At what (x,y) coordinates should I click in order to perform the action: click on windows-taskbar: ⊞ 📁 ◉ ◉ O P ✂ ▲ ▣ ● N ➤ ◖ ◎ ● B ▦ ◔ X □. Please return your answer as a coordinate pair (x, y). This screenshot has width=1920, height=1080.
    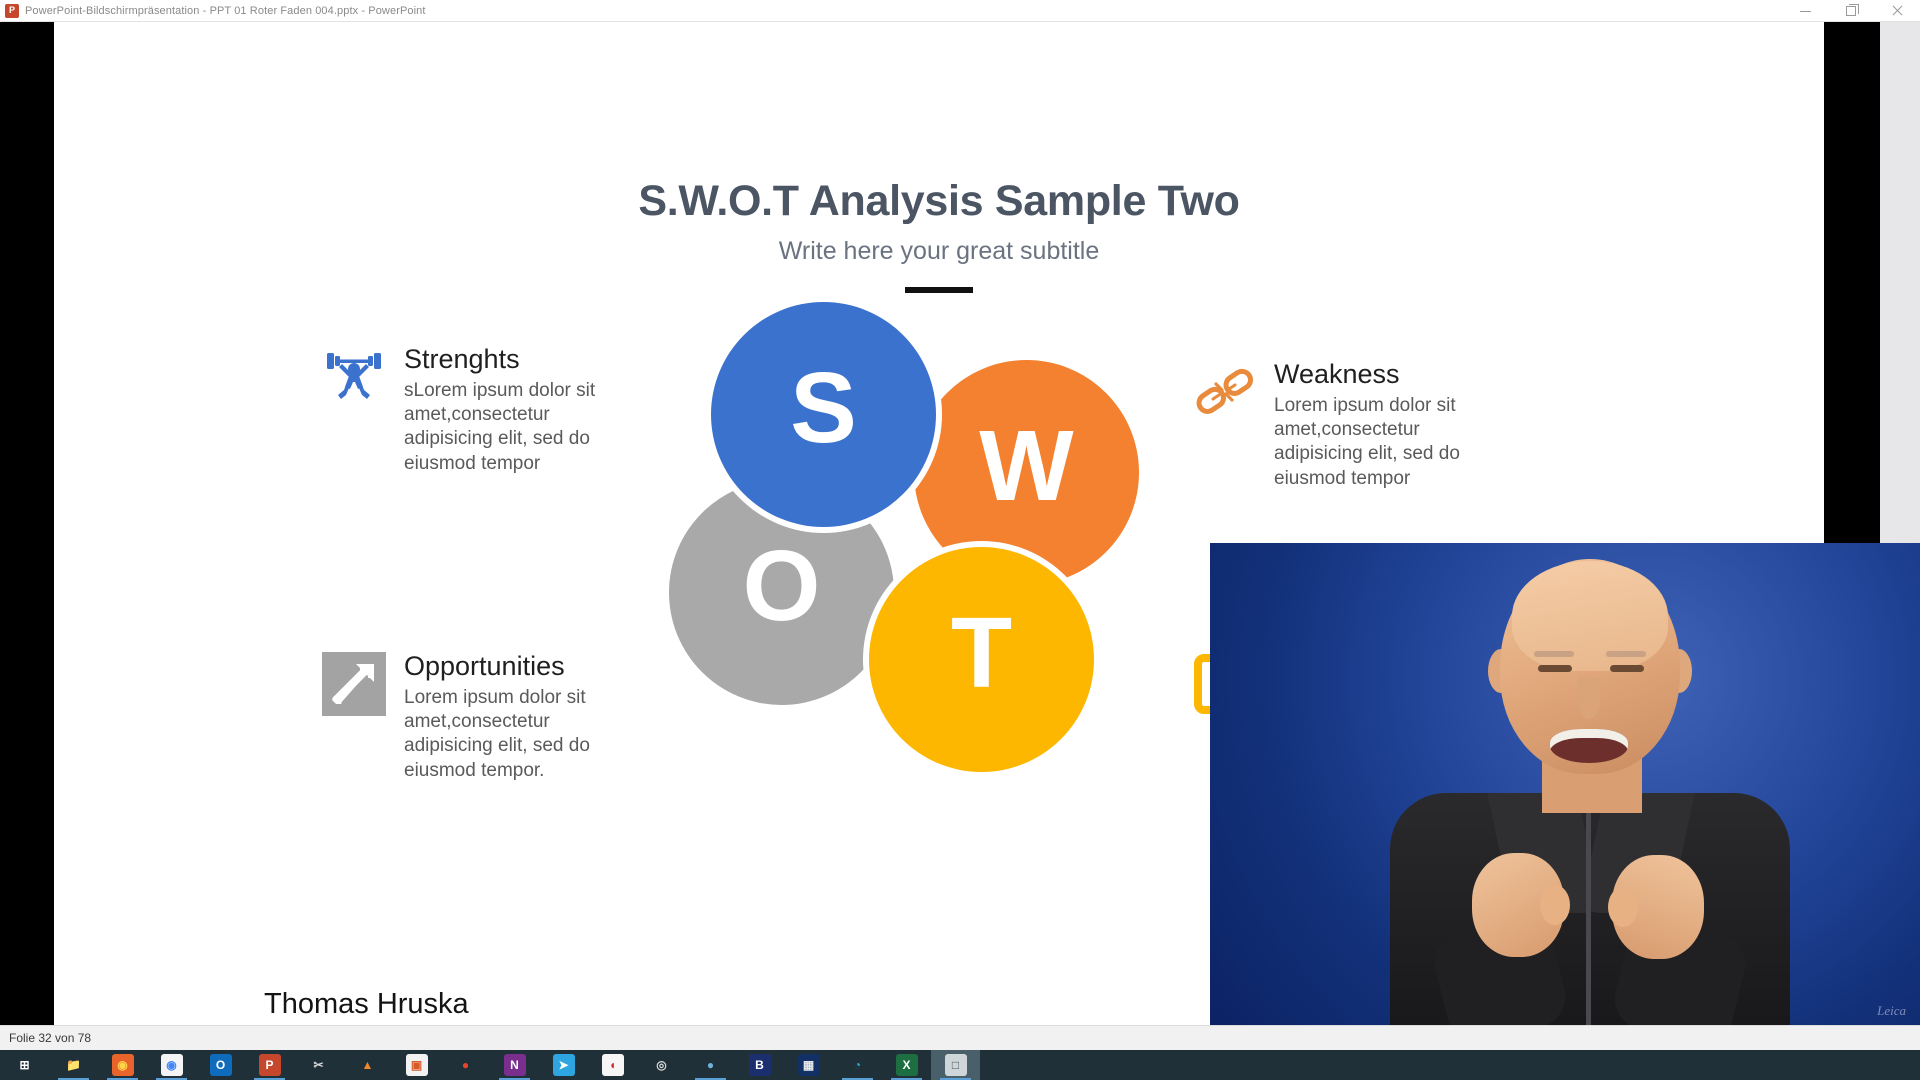
    Looking at the image, I should click on (960, 1065).